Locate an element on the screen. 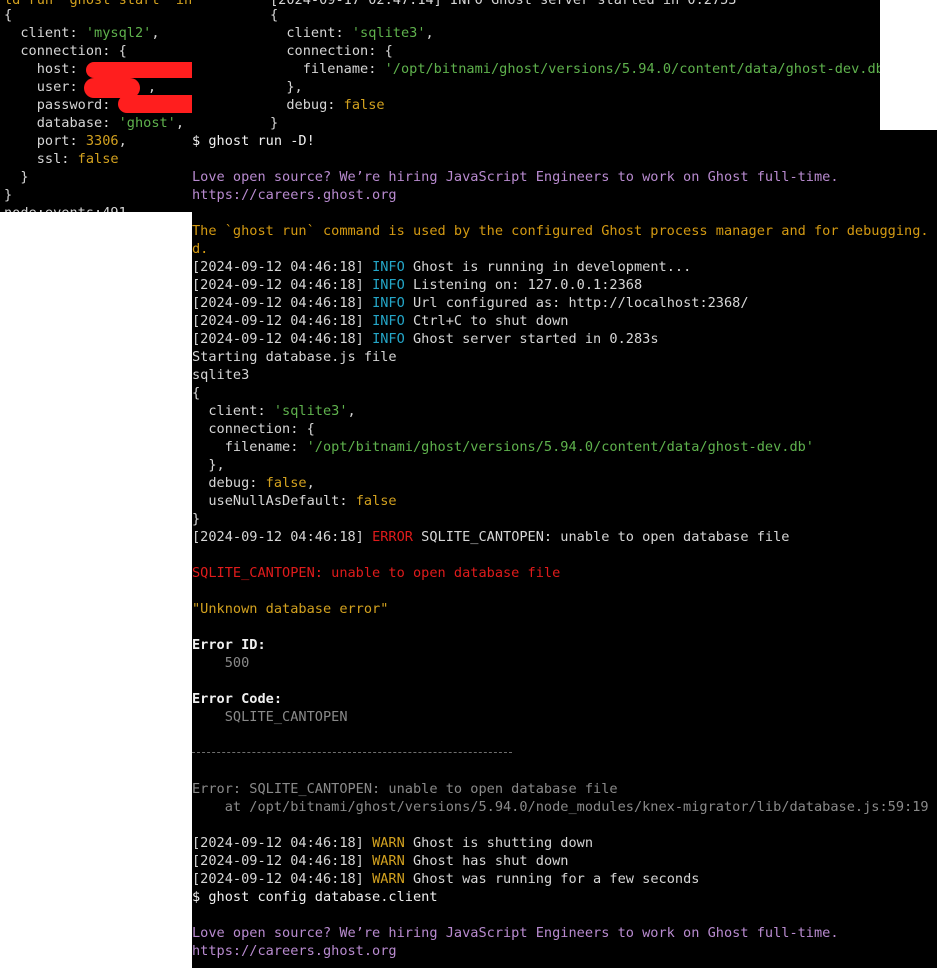 The height and width of the screenshot is (968, 937). command-ghost-config: $ ghost config database.client is located at coordinates (315, 897).